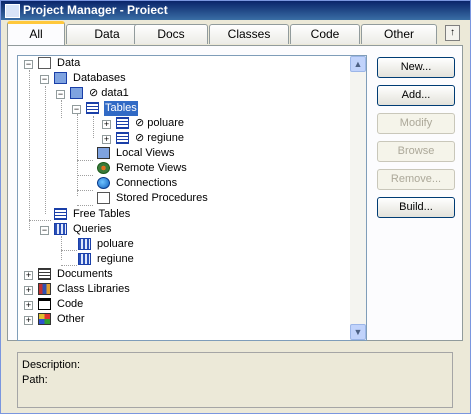 The image size is (471, 414). Describe the element at coordinates (12, 11) in the screenshot. I see `project-icon` at that location.